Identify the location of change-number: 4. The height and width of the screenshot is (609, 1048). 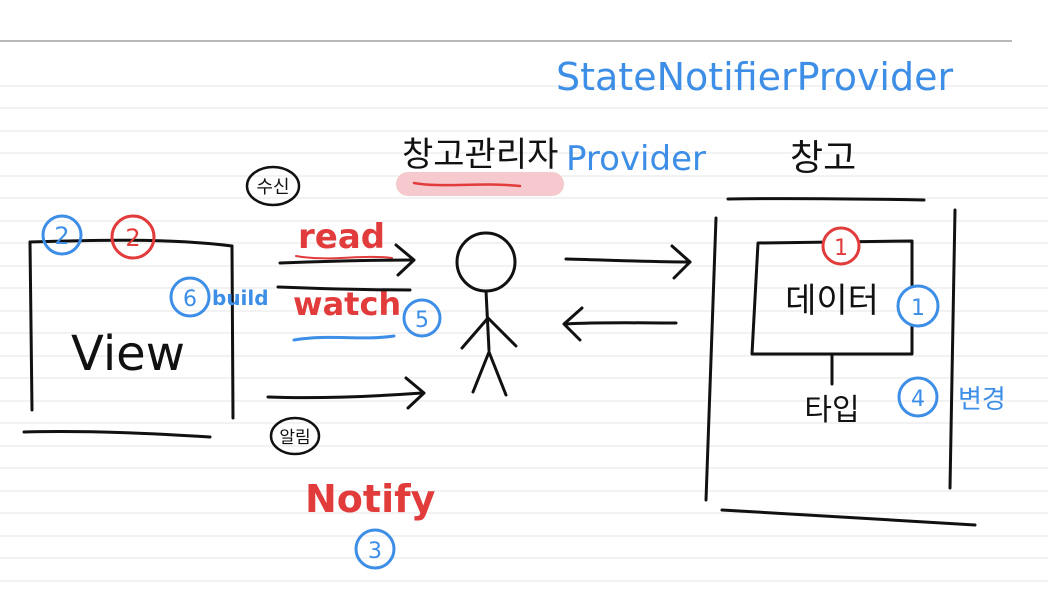
(918, 399).